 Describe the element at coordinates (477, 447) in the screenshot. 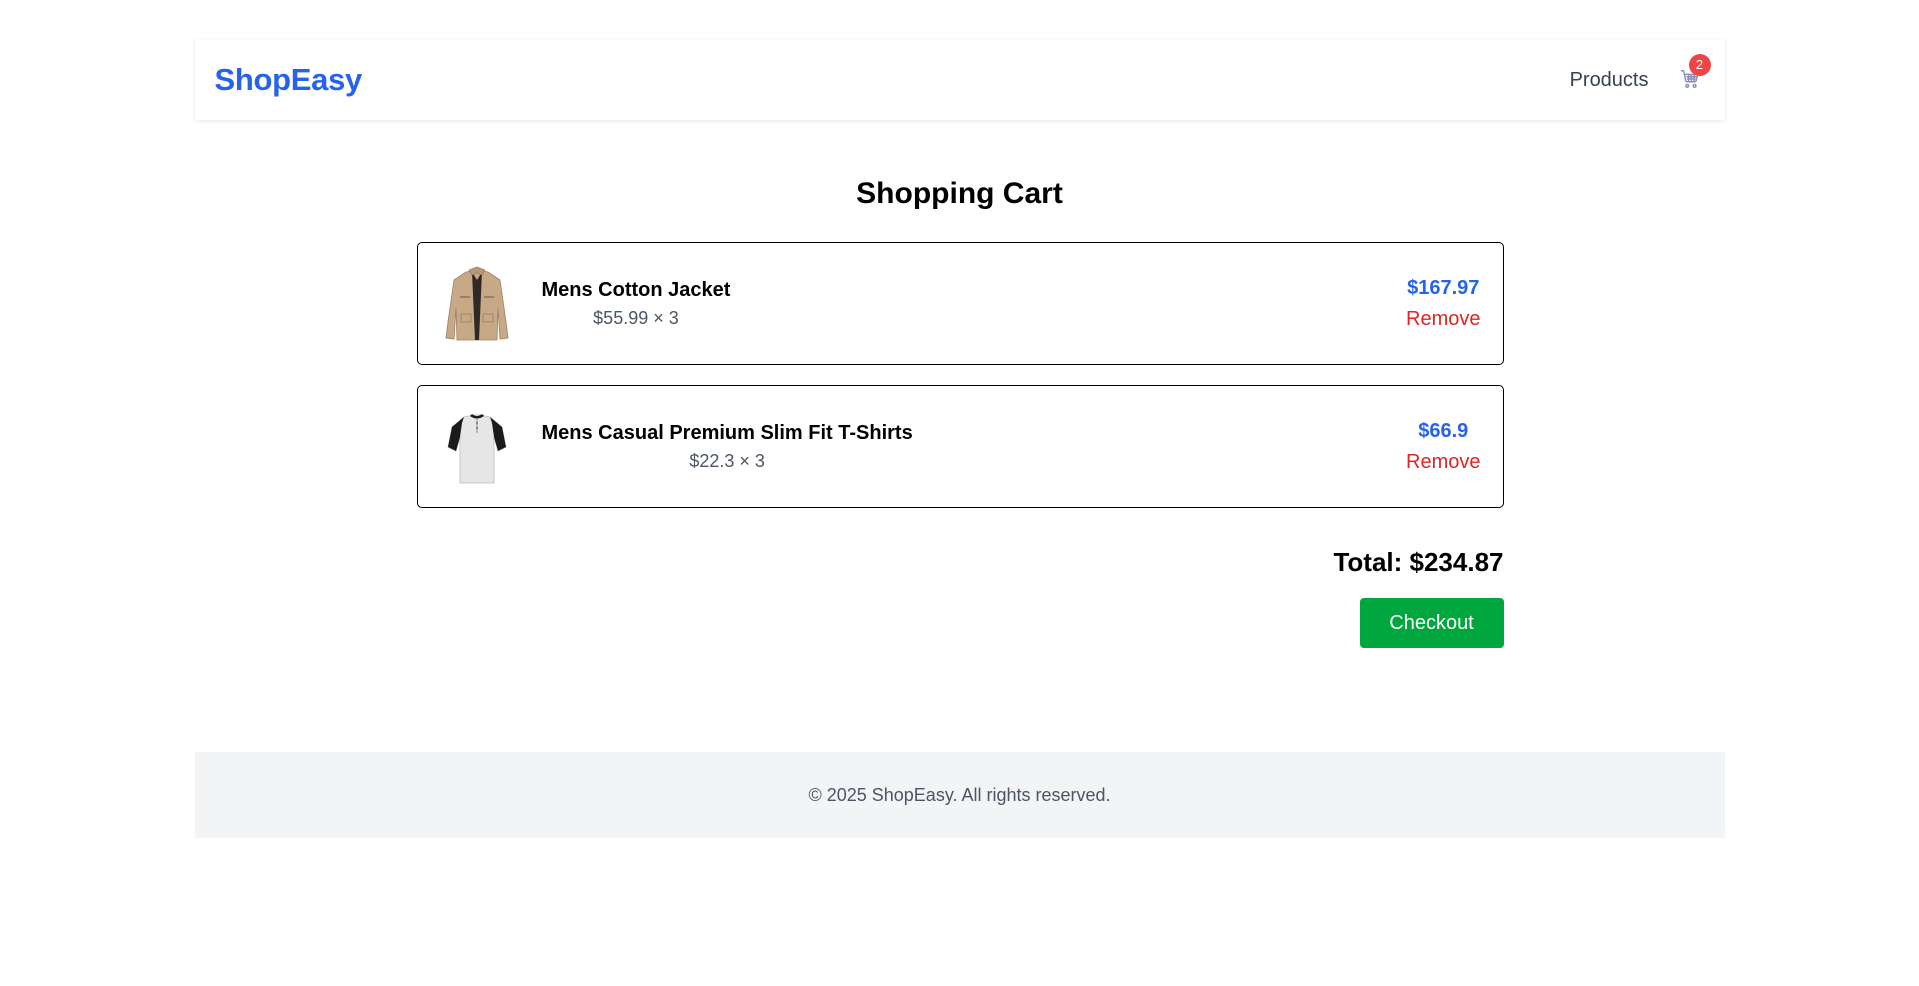

I see `tshirt-image` at that location.